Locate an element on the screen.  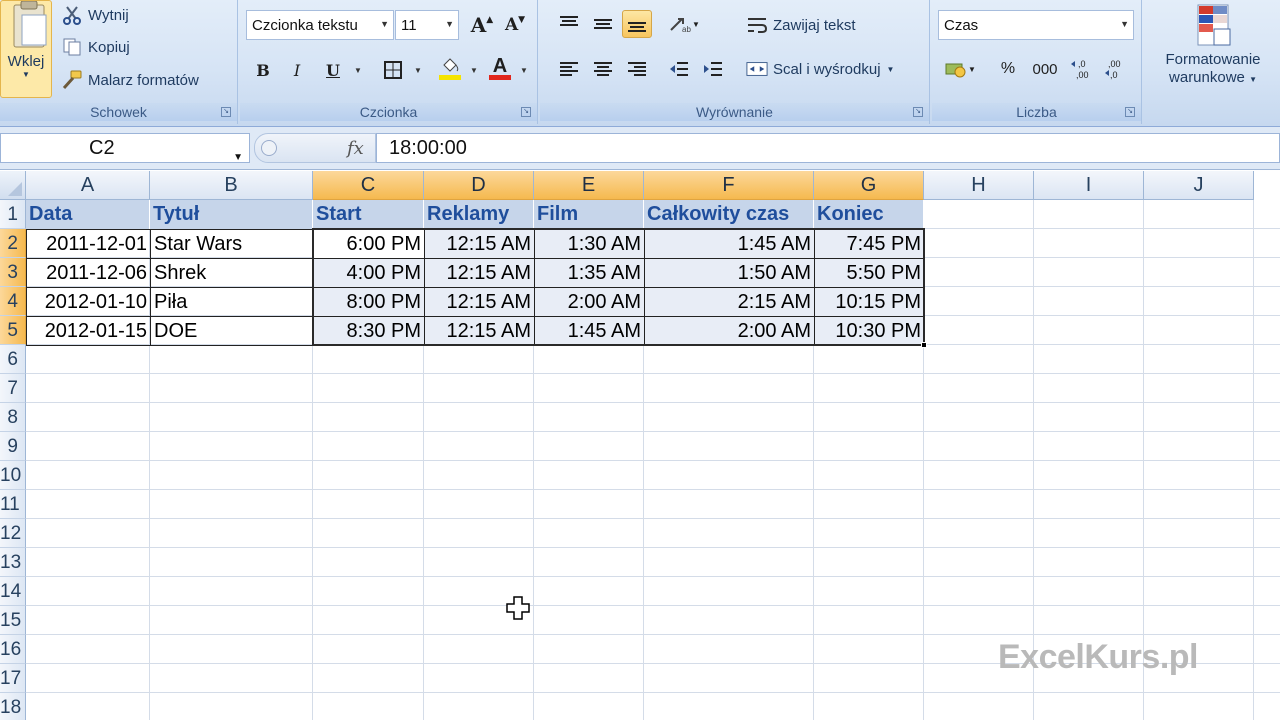
wrap-text-button: Zawijaj tekst is located at coordinates (801, 25).